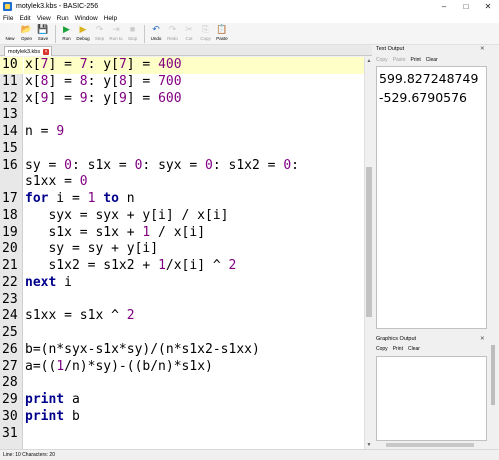 Image resolution: width=499 pixels, height=460 pixels. Describe the element at coordinates (100, 34) in the screenshot. I see `step-button: ↷ Step` at that location.